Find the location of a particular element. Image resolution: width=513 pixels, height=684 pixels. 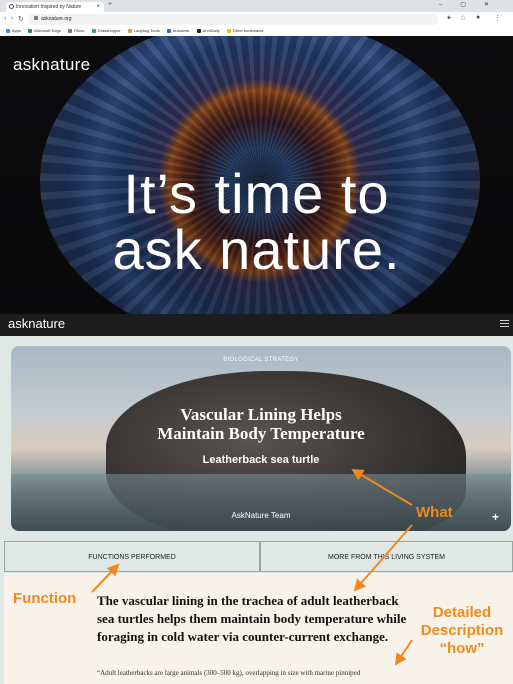

annotation-function: Function is located at coordinates (45, 598).